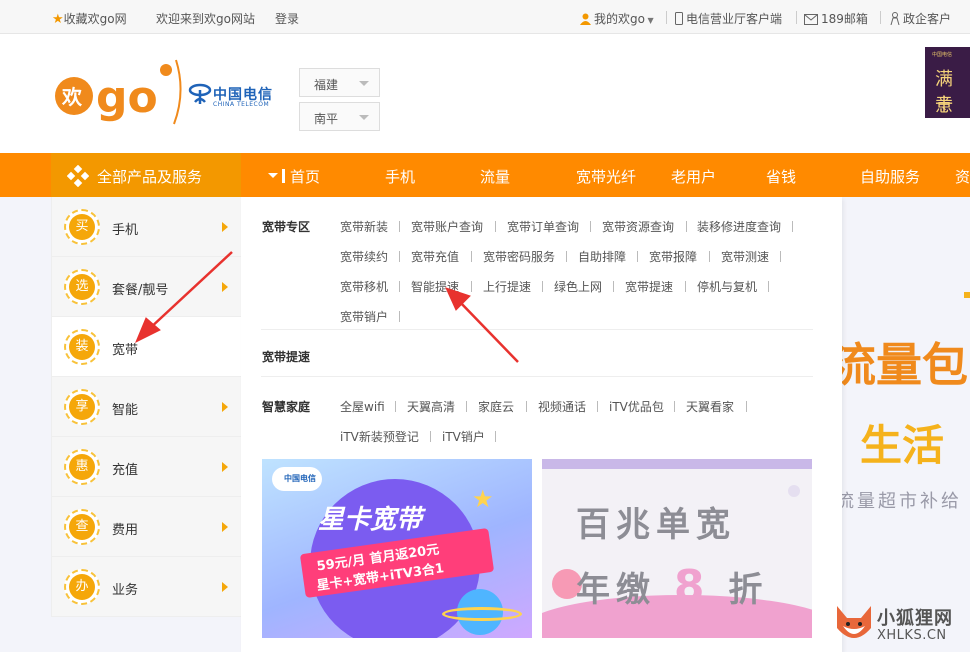  What do you see at coordinates (339, 82) in the screenshot?
I see `province-select: 福建` at bounding box center [339, 82].